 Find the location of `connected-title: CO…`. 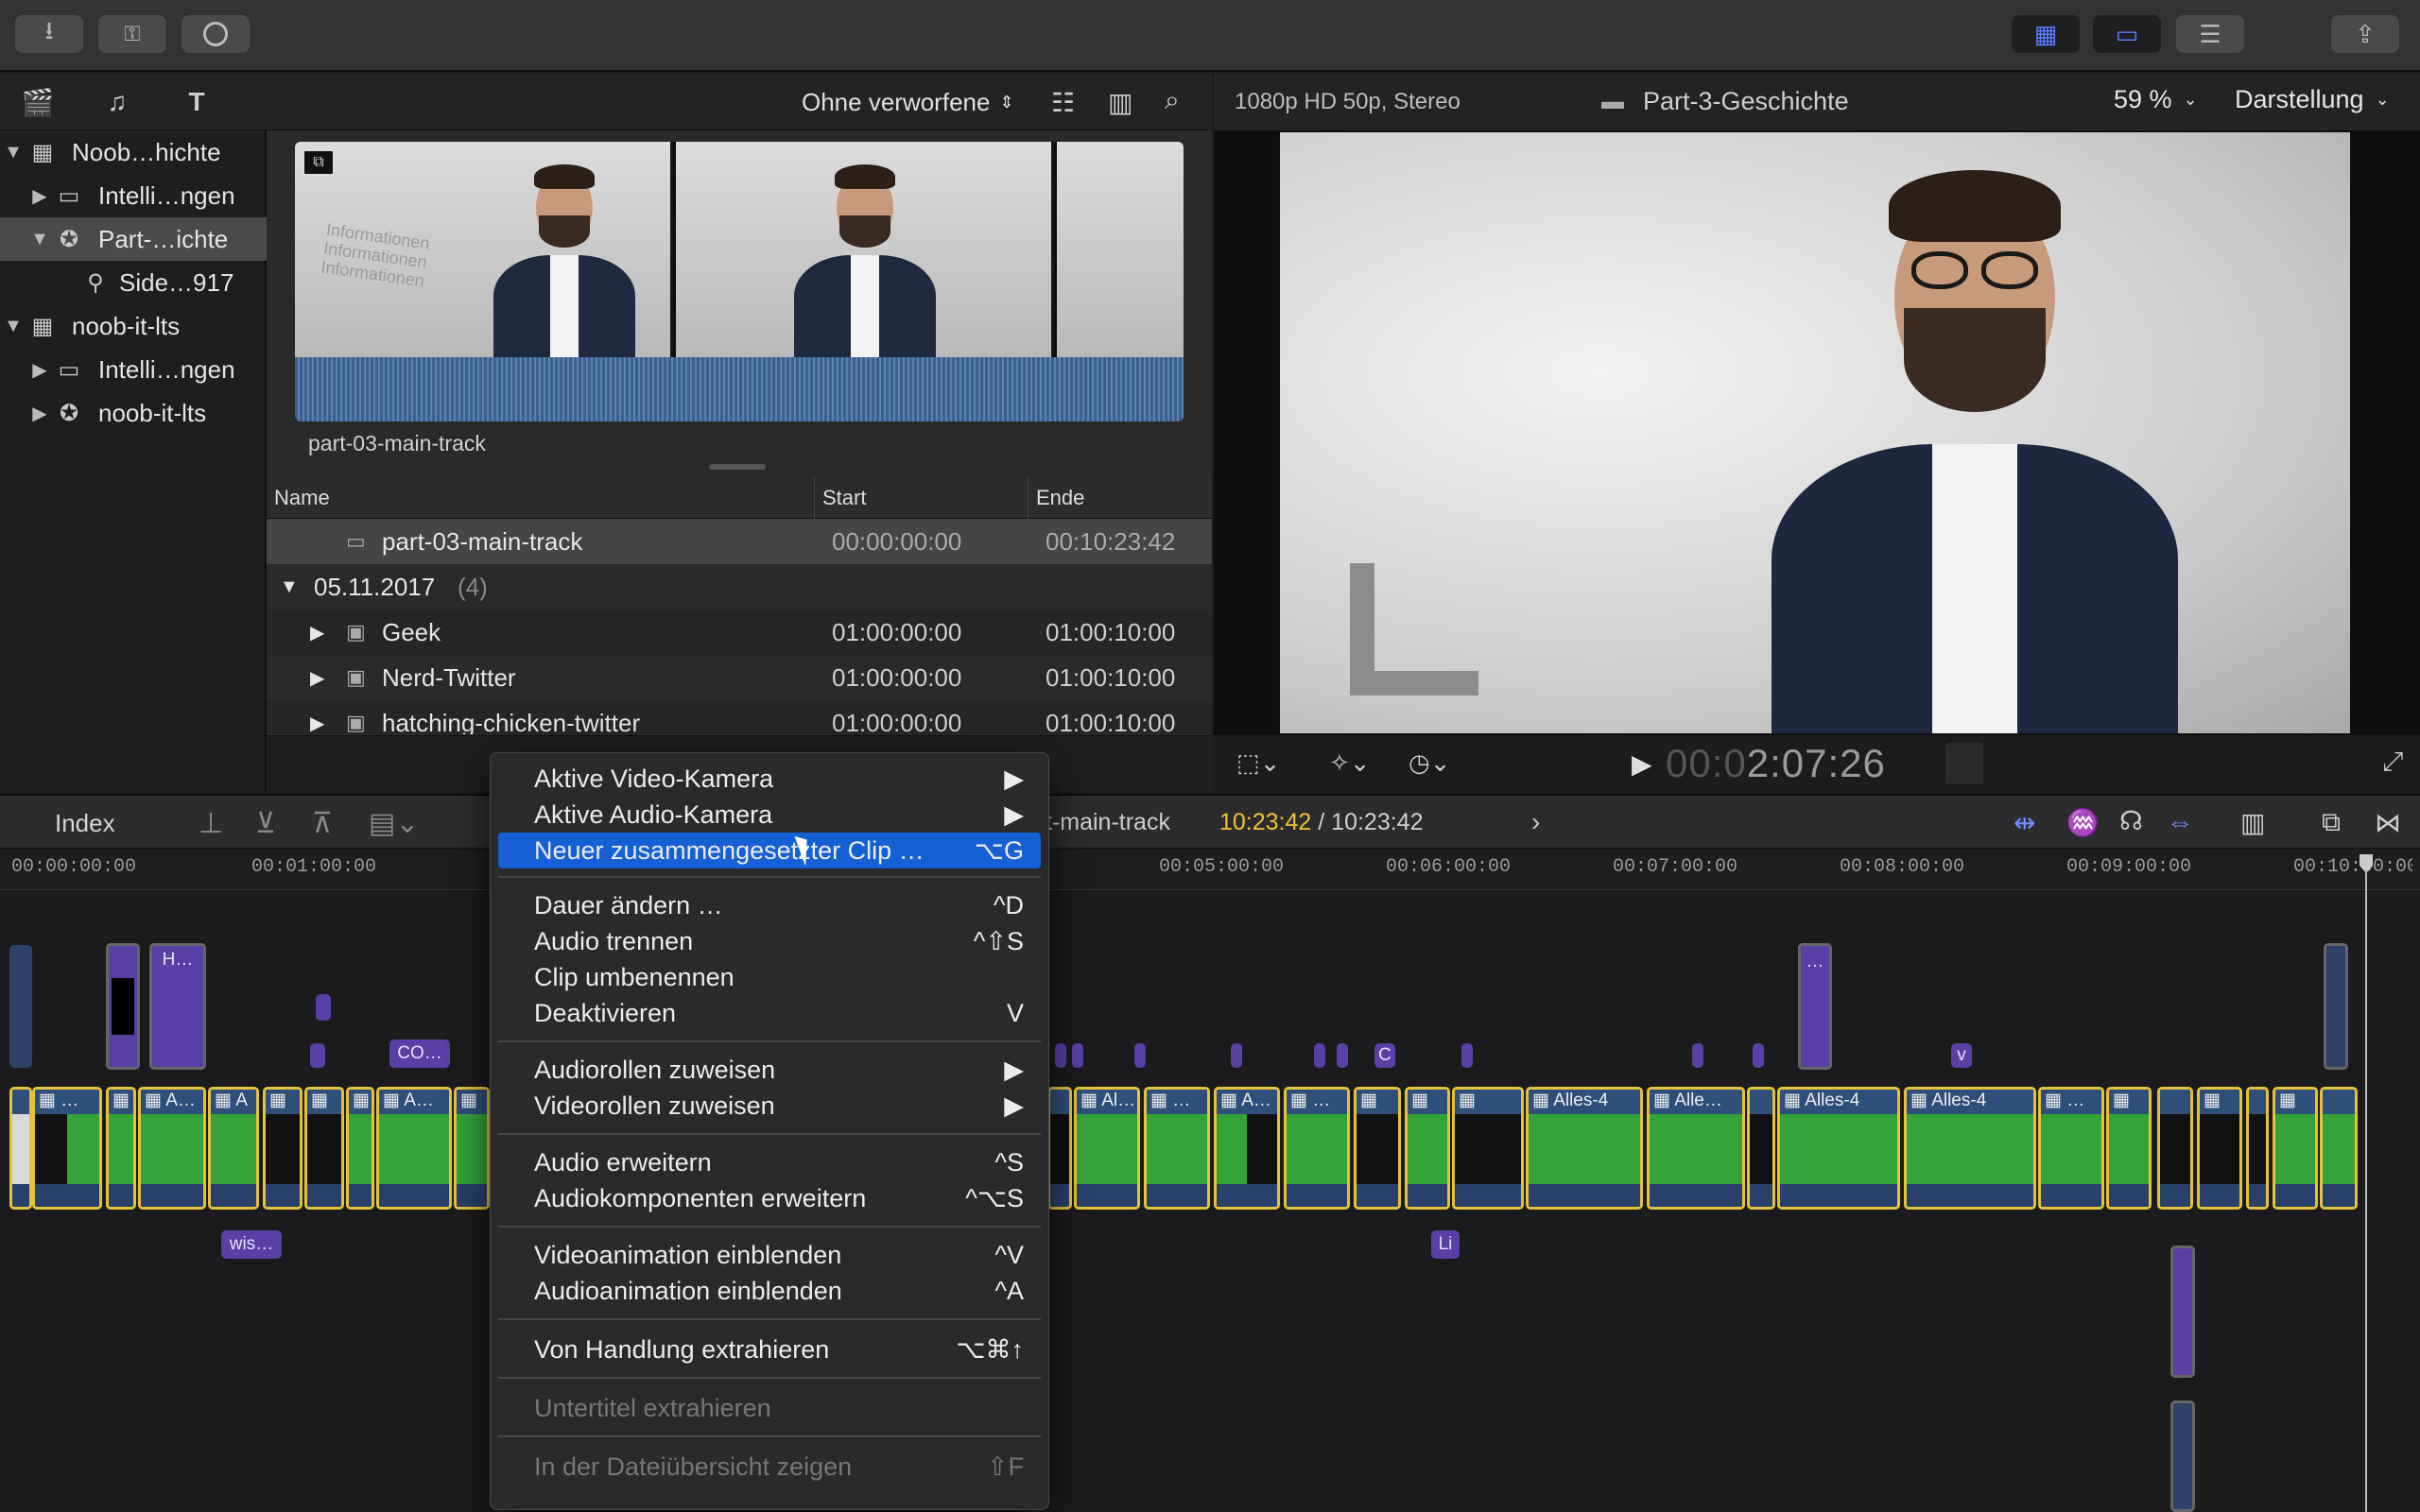

connected-title: CO… is located at coordinates (419, 1054).